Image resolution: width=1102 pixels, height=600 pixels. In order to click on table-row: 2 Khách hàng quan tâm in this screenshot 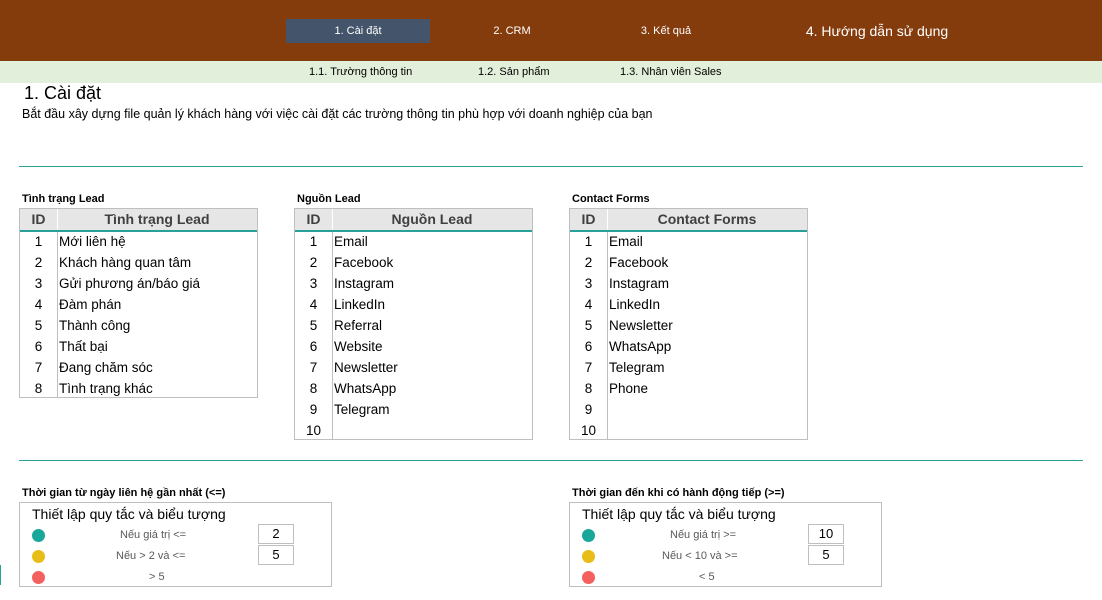, I will do `click(138, 262)`.